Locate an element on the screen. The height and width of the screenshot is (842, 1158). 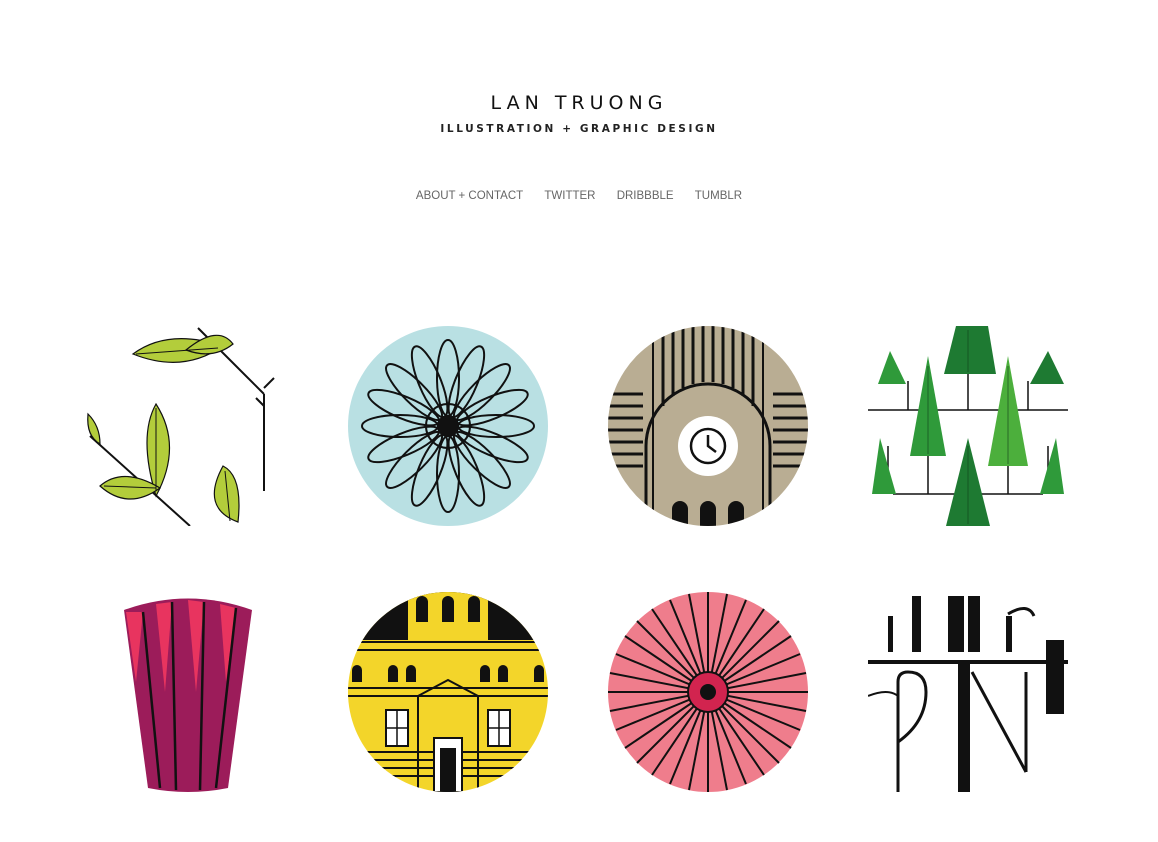
pink-umbrella-icon is located at coordinates (708, 692).